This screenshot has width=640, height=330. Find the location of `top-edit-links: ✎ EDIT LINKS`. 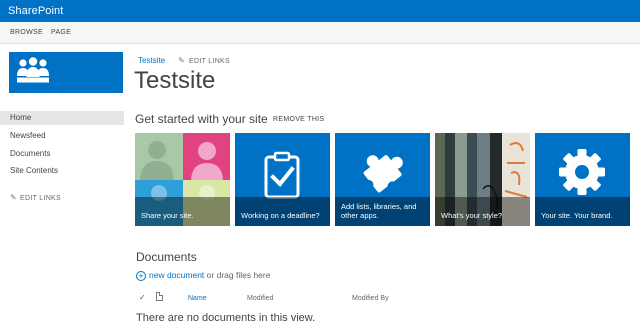

top-edit-links: ✎ EDIT LINKS is located at coordinates (204, 60).